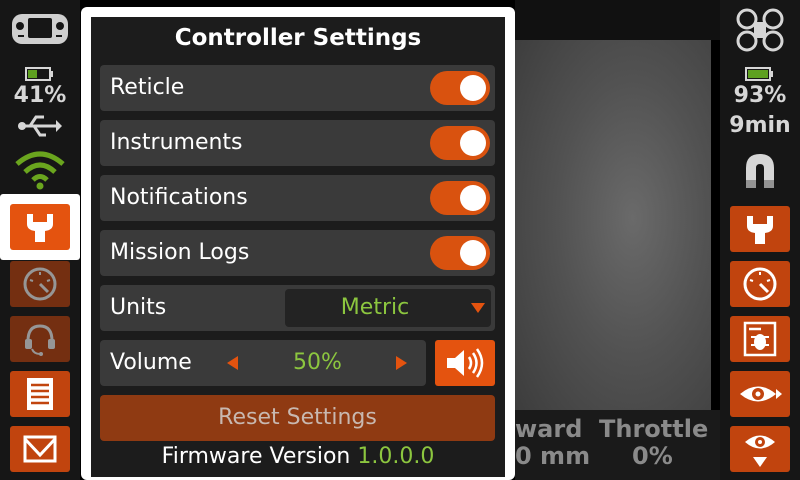 Image resolution: width=800 pixels, height=480 pixels. Describe the element at coordinates (401, 363) in the screenshot. I see `volume-increase-arrow-icon` at that location.